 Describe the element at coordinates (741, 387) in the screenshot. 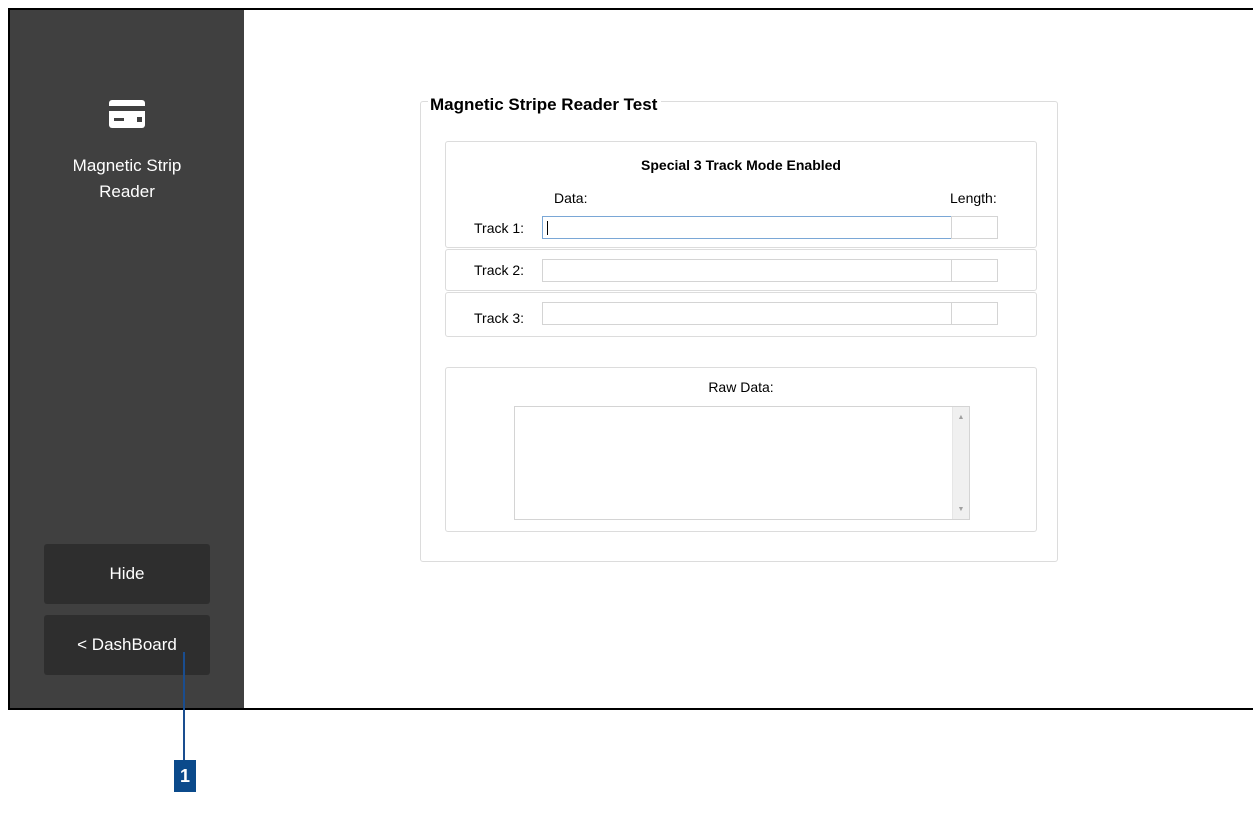

I see `raw-data-label: Raw Data:` at that location.